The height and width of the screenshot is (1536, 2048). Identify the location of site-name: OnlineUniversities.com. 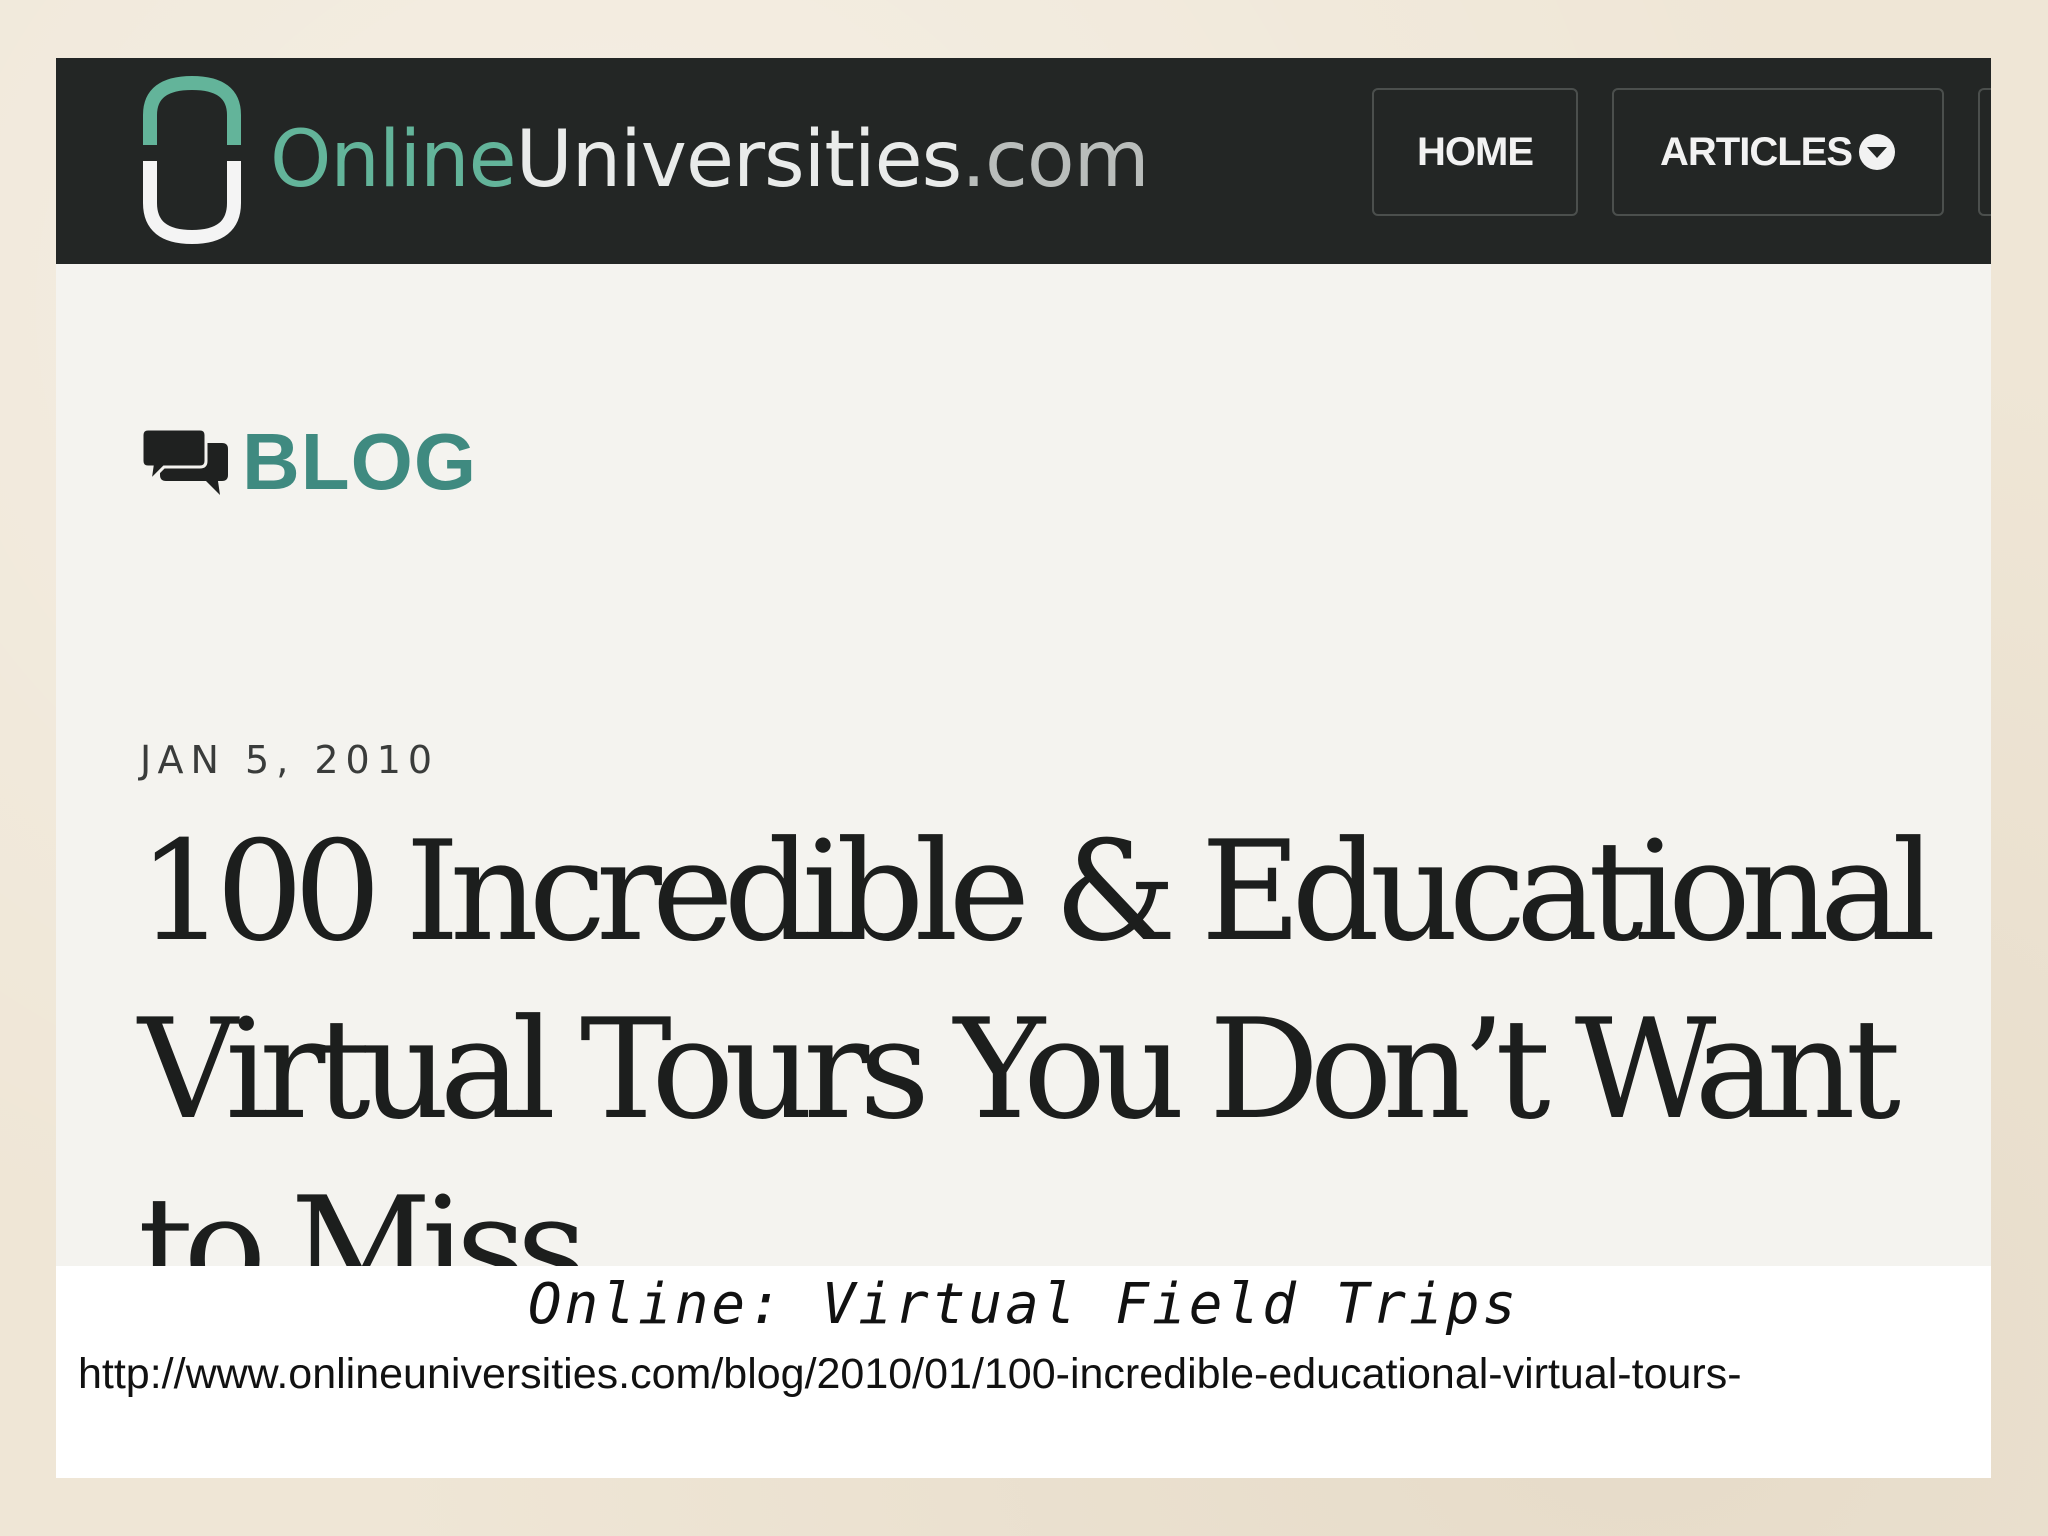
(710, 160).